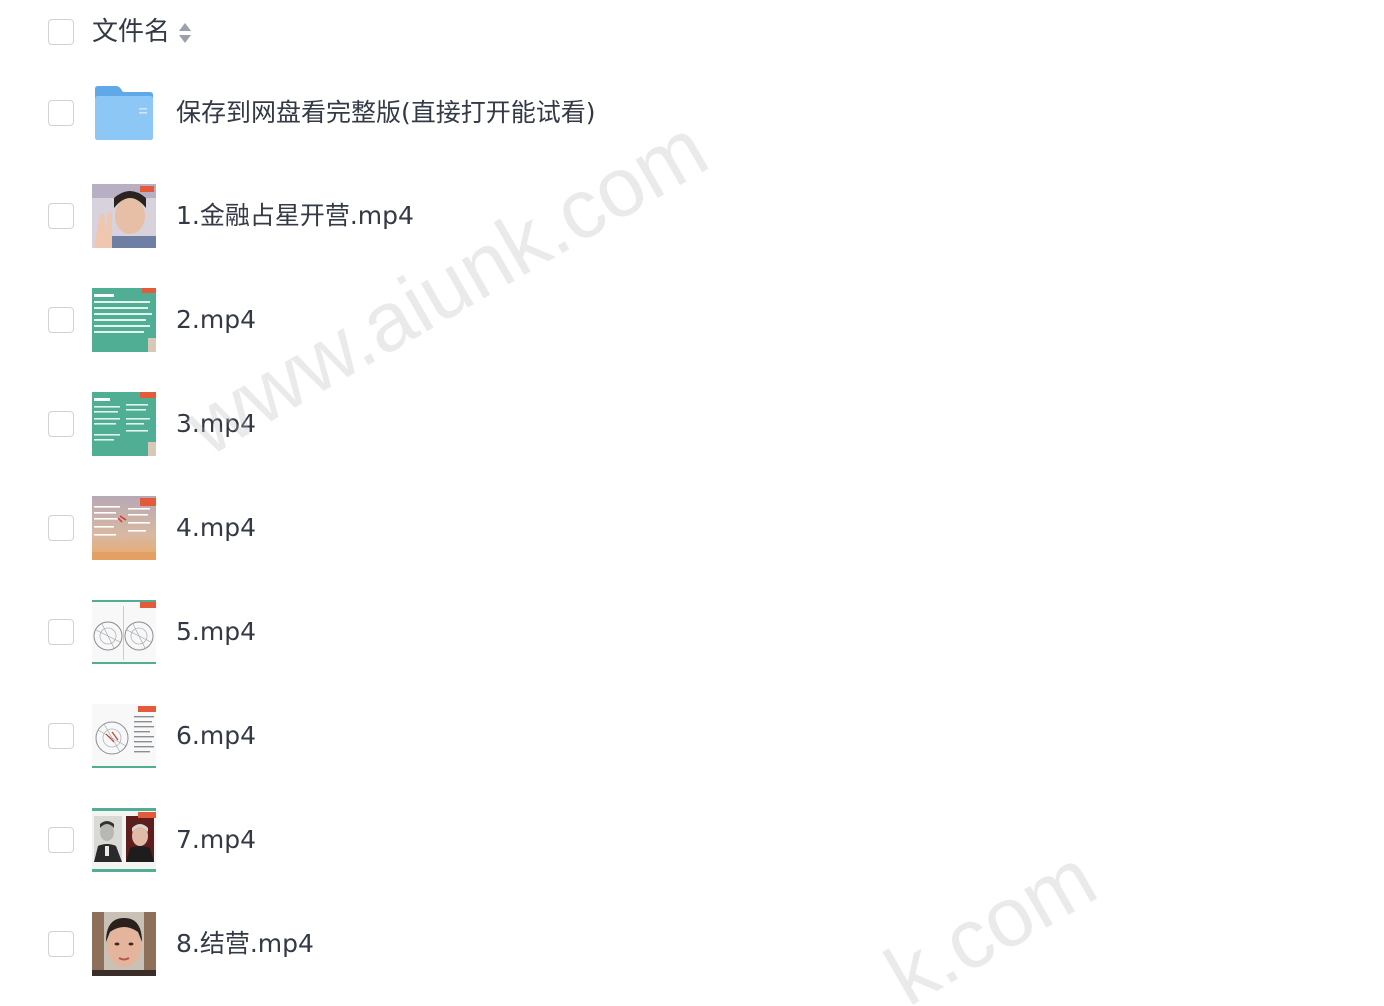  Describe the element at coordinates (386, 113) in the screenshot. I see `file-name: 保存到网盘看完整版(直接打开能试看)` at that location.